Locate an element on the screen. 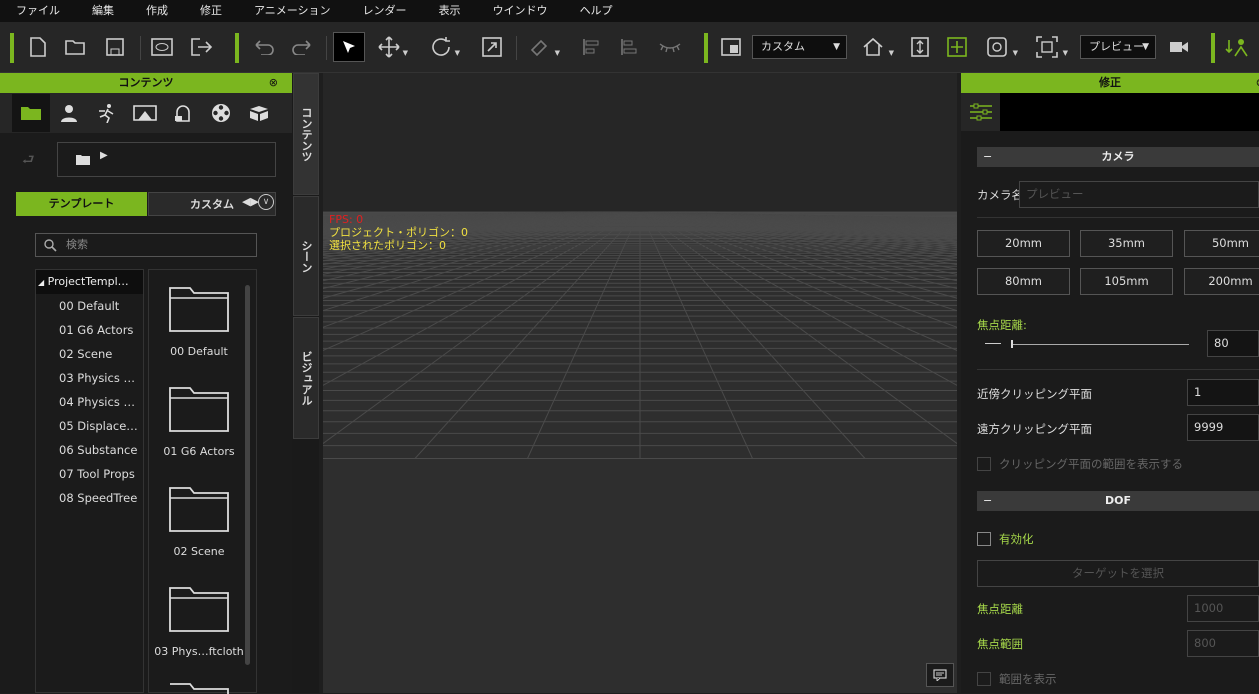 The image size is (1259, 694). media-icon is located at coordinates (221, 113).